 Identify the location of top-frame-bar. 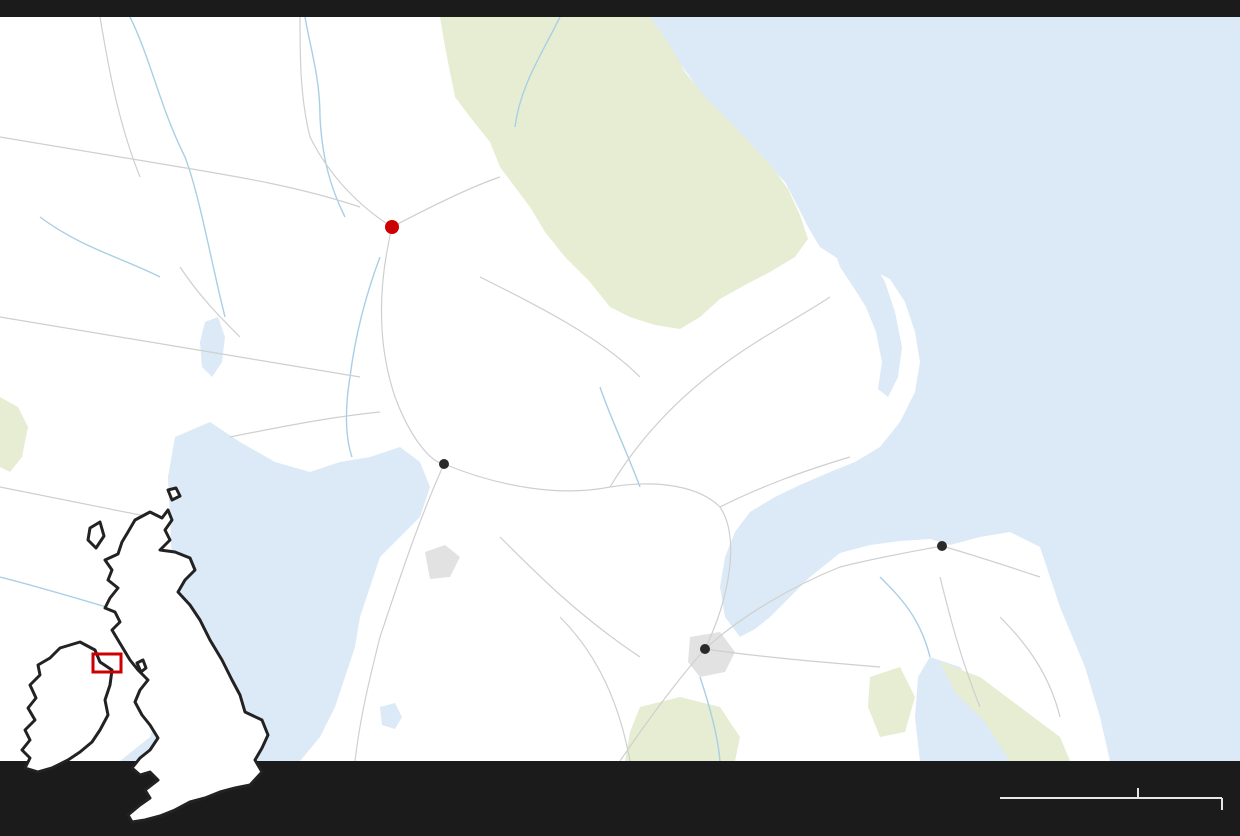
(620, 8).